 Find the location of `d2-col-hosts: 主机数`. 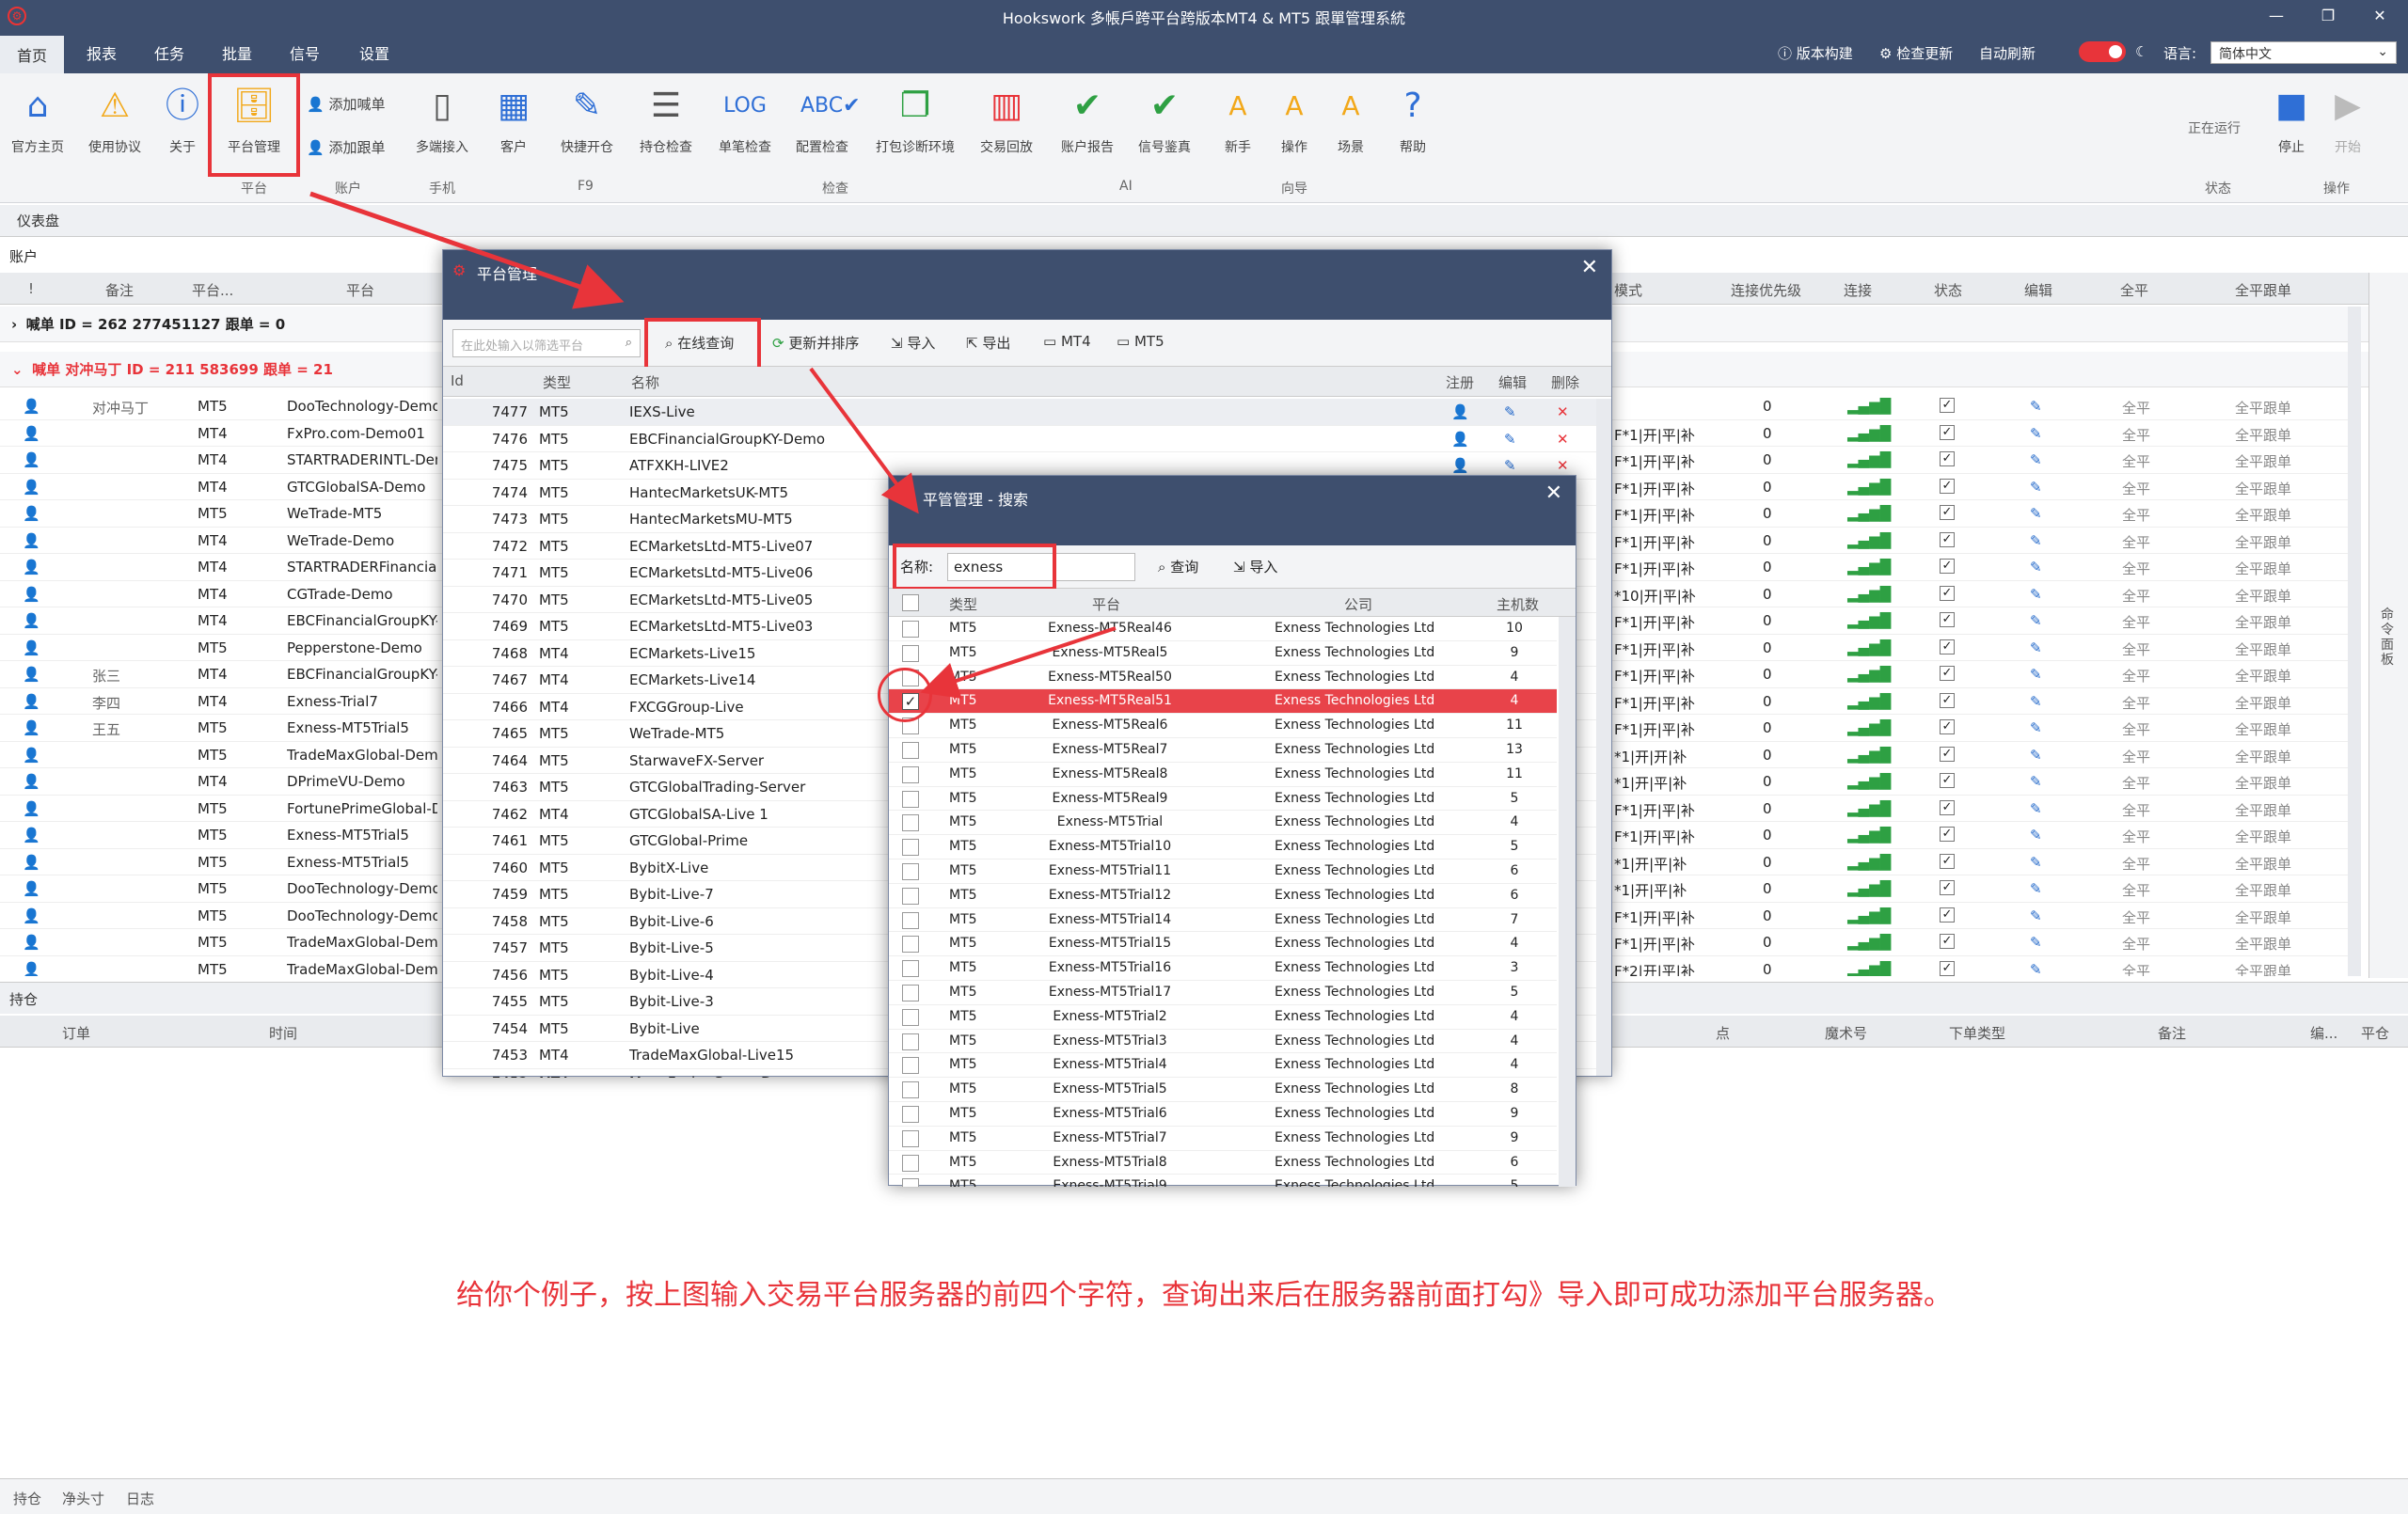

d2-col-hosts: 主机数 is located at coordinates (1518, 604).